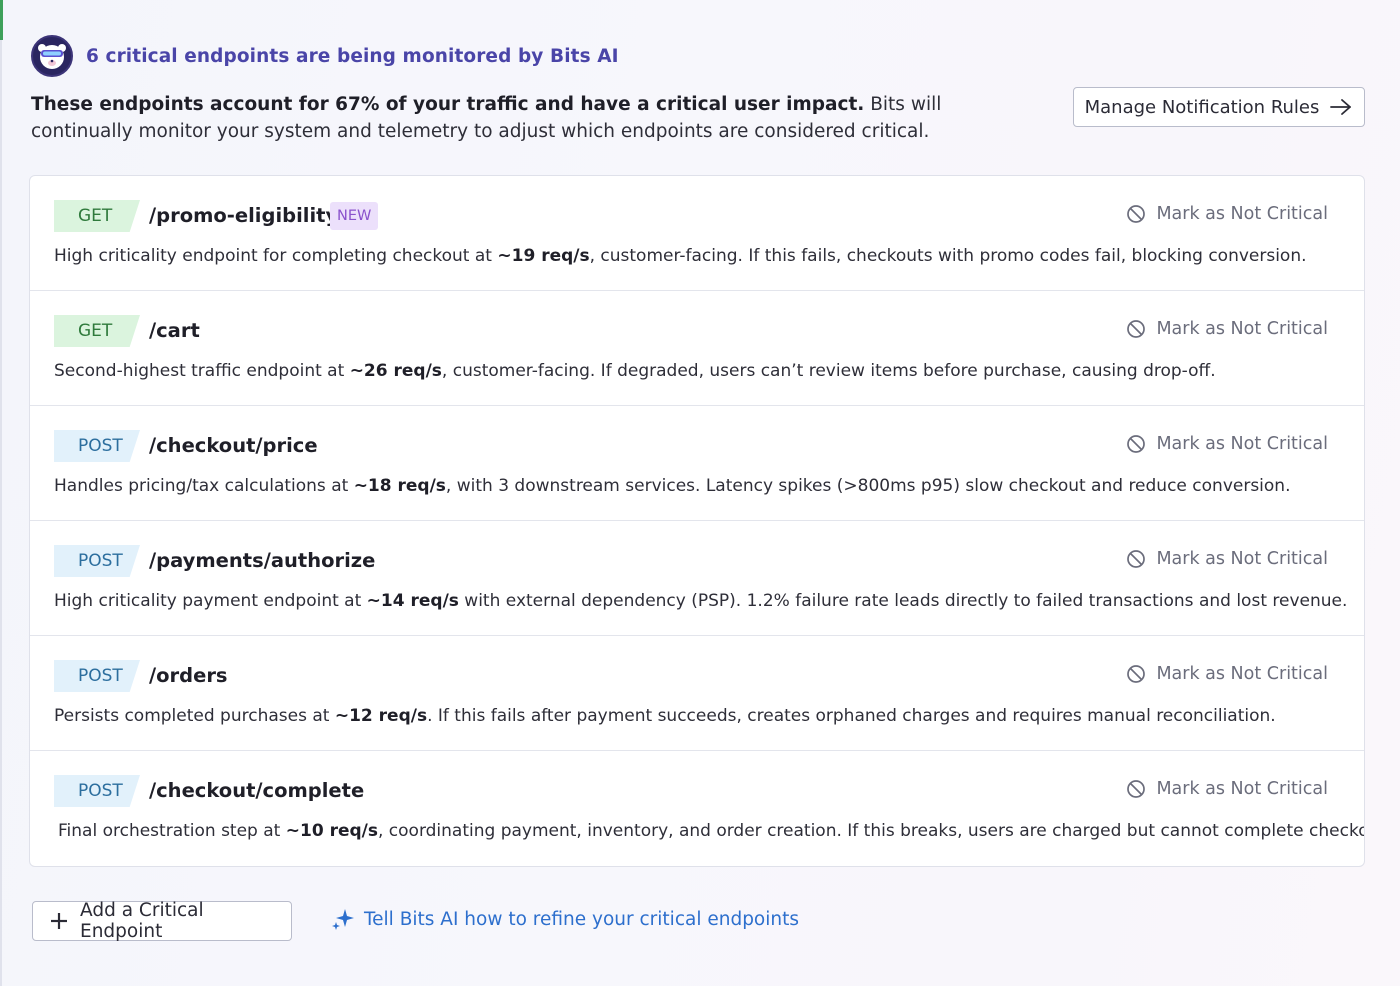 The image size is (1400, 986). What do you see at coordinates (257, 790) in the screenshot?
I see `endpoint-path: /checkout/complete` at bounding box center [257, 790].